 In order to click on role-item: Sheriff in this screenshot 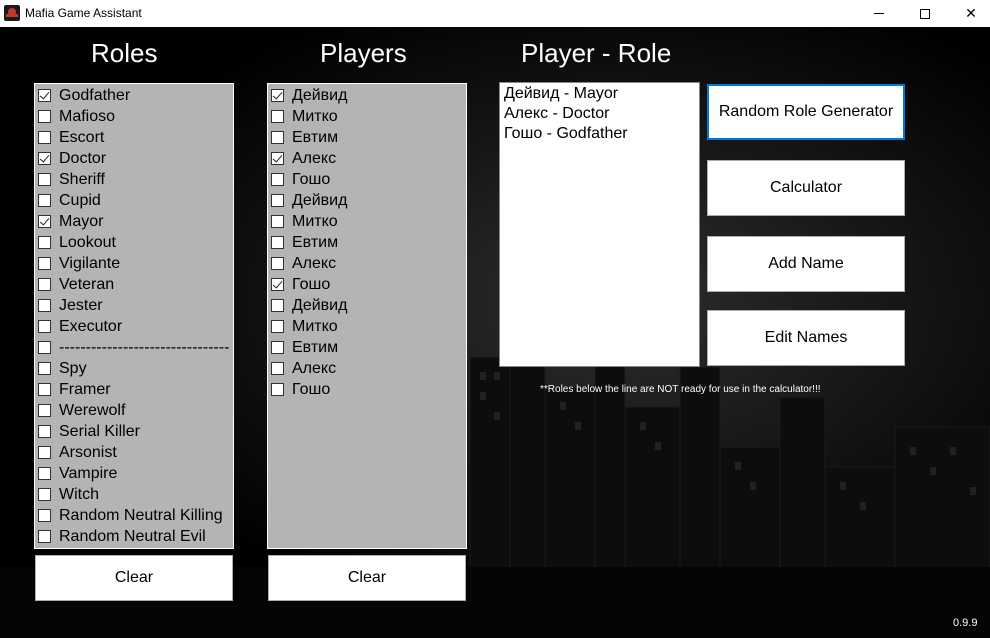, I will do `click(71, 179)`.